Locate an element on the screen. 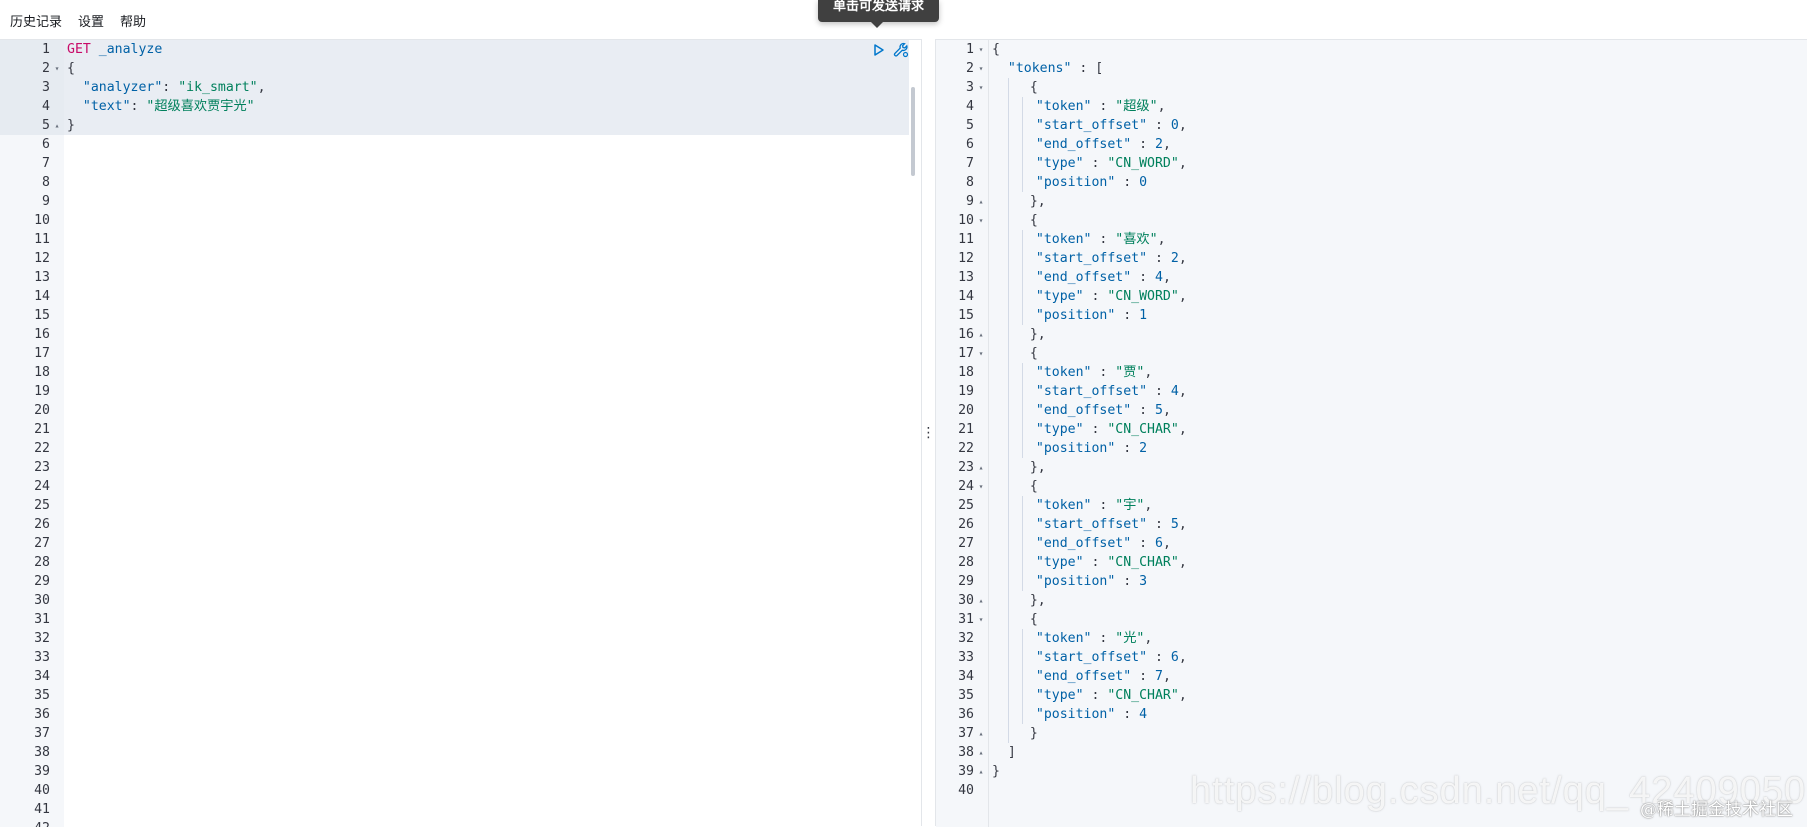 The image size is (1807, 827). response-code-line: "start_offset" : 4, is located at coordinates (1398, 391).